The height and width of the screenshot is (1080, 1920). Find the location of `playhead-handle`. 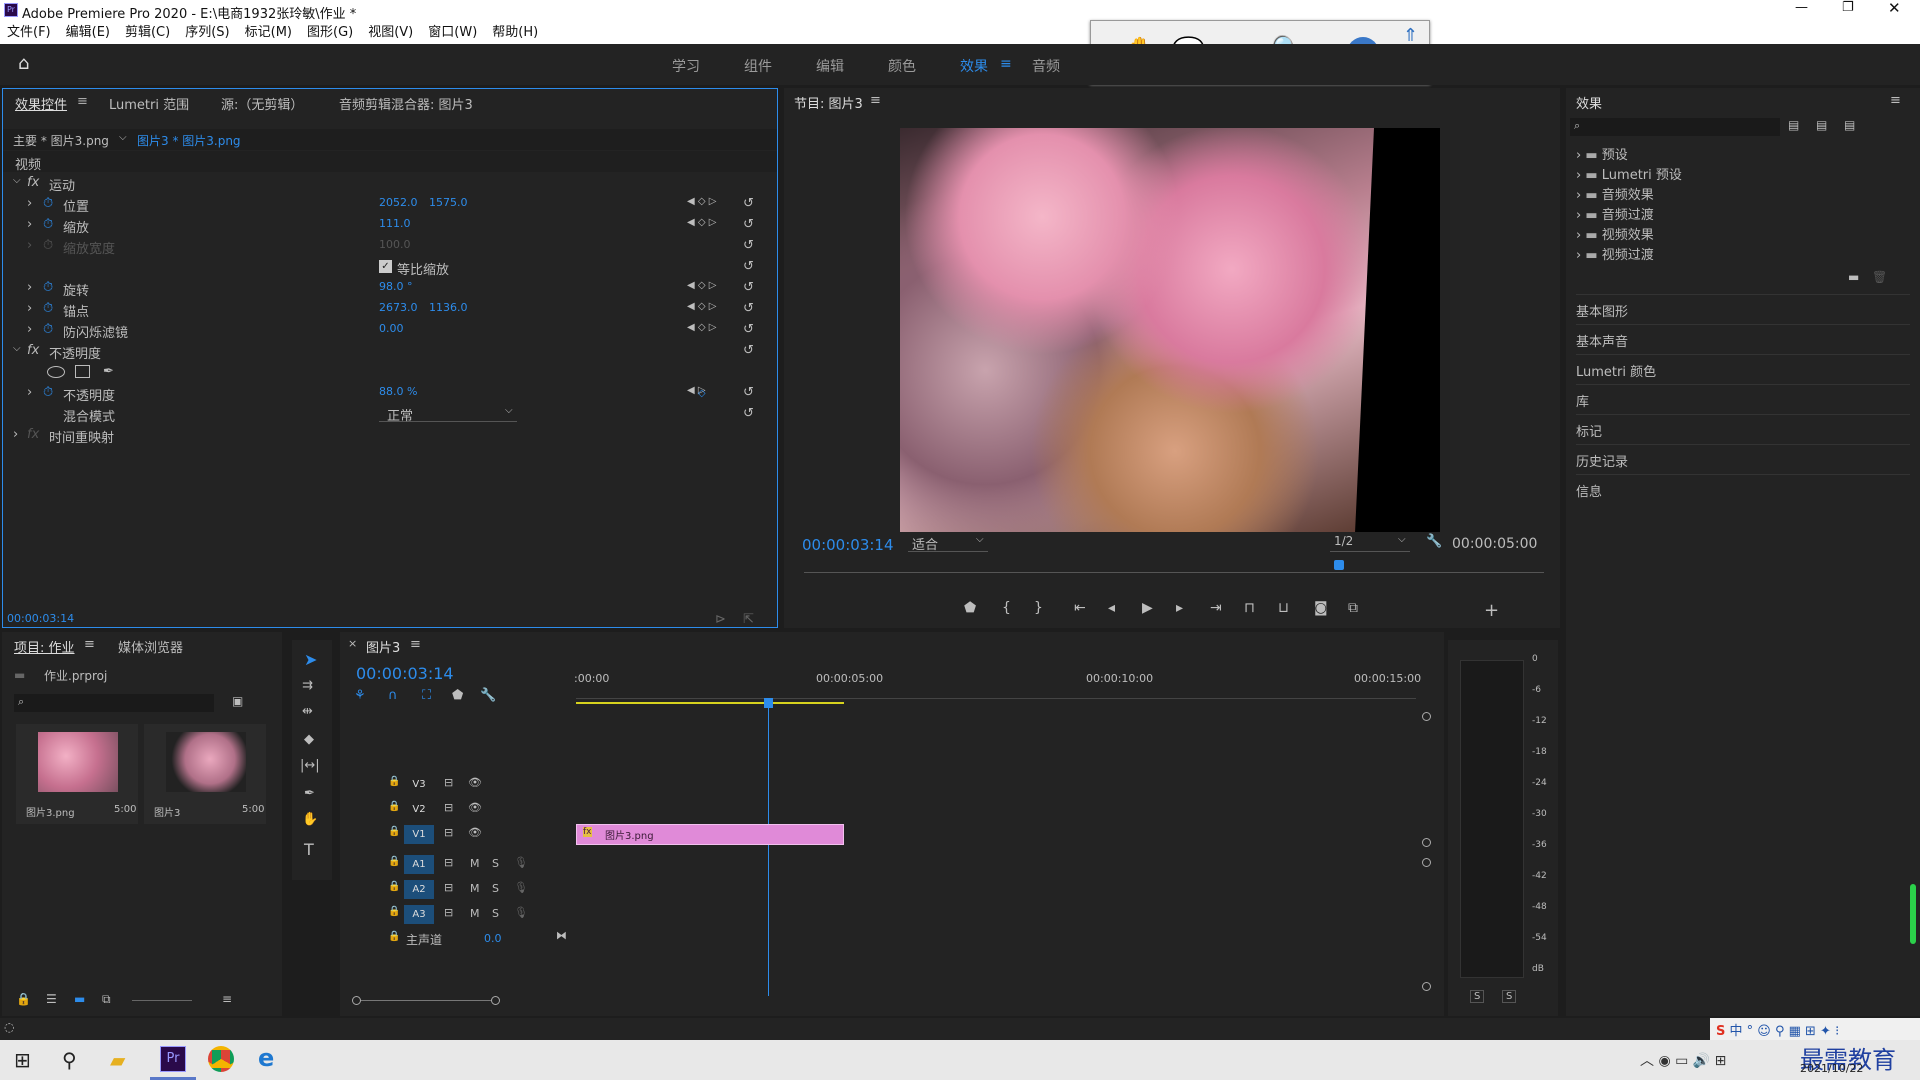

playhead-handle is located at coordinates (768, 703).